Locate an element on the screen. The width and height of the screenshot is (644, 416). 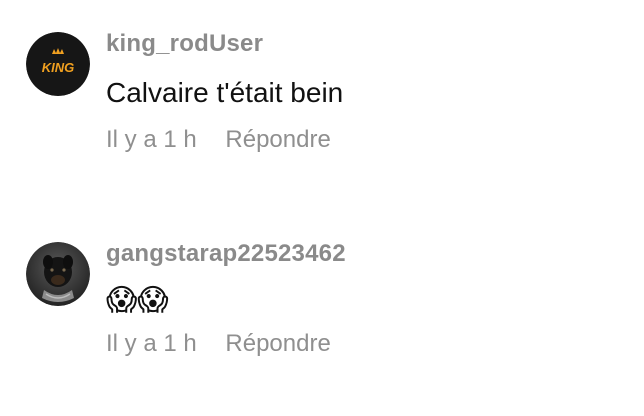
avatar is located at coordinates (58, 274).